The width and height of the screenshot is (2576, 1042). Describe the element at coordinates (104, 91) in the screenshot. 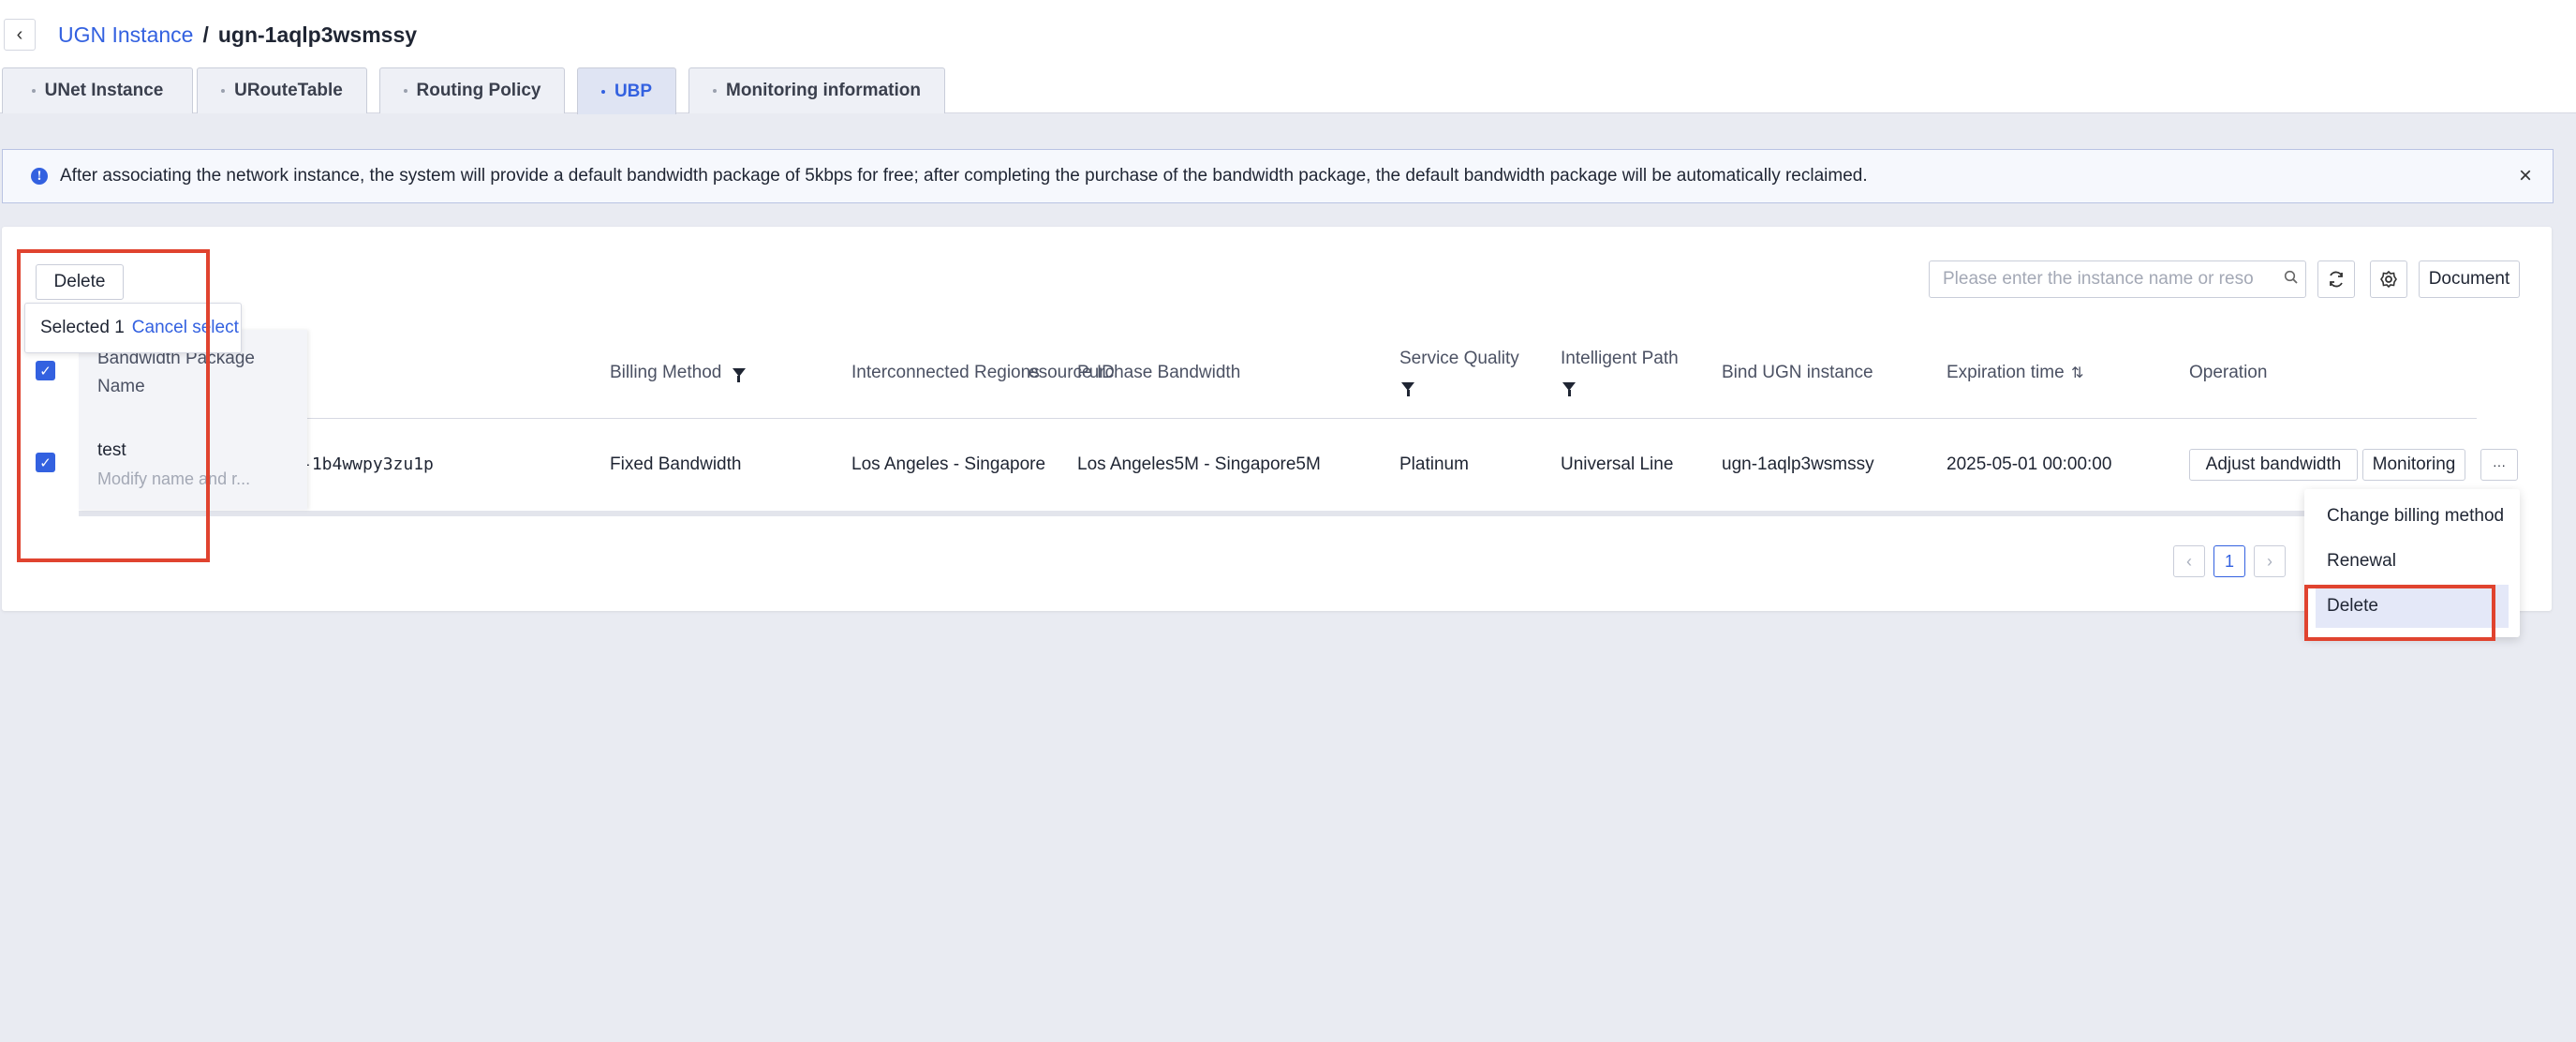

I see `tab-label: UNet Instance` at that location.